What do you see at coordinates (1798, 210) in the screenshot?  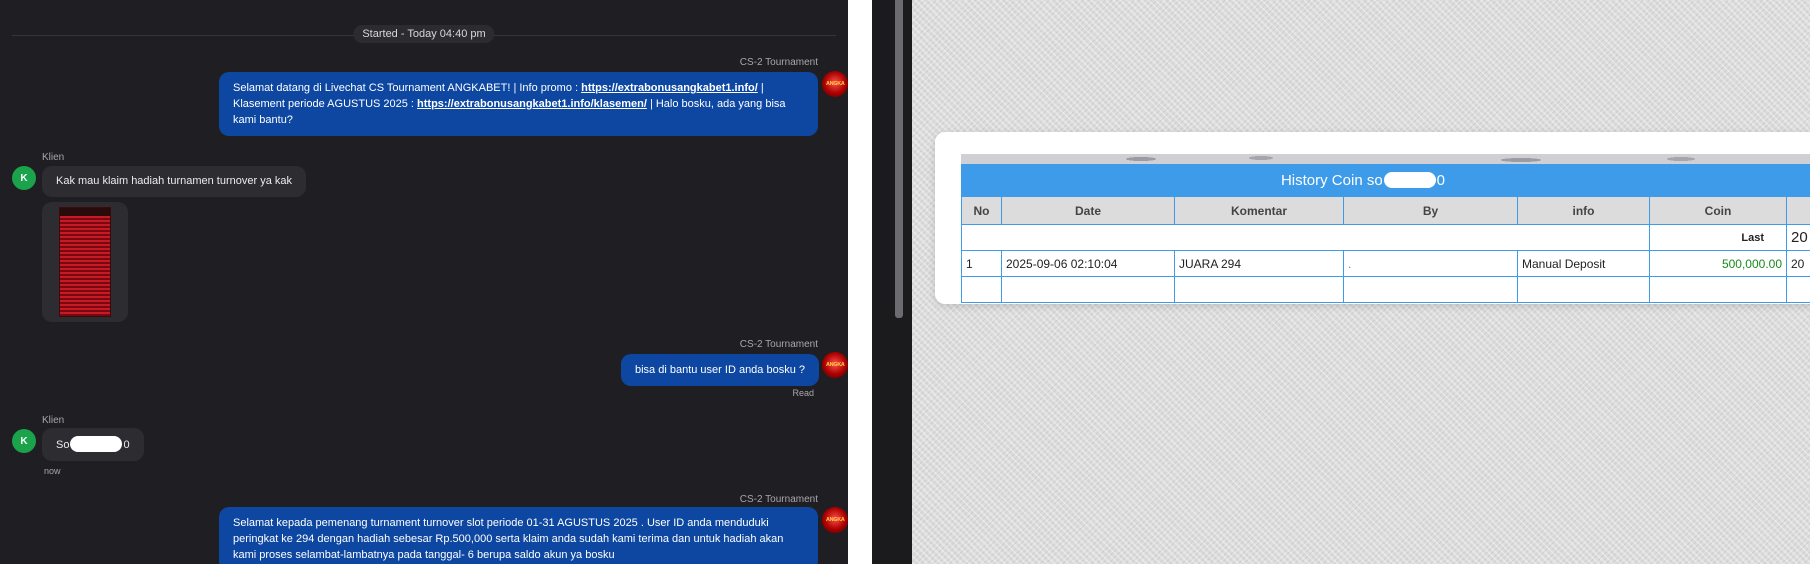 I see `column-header-extra` at bounding box center [1798, 210].